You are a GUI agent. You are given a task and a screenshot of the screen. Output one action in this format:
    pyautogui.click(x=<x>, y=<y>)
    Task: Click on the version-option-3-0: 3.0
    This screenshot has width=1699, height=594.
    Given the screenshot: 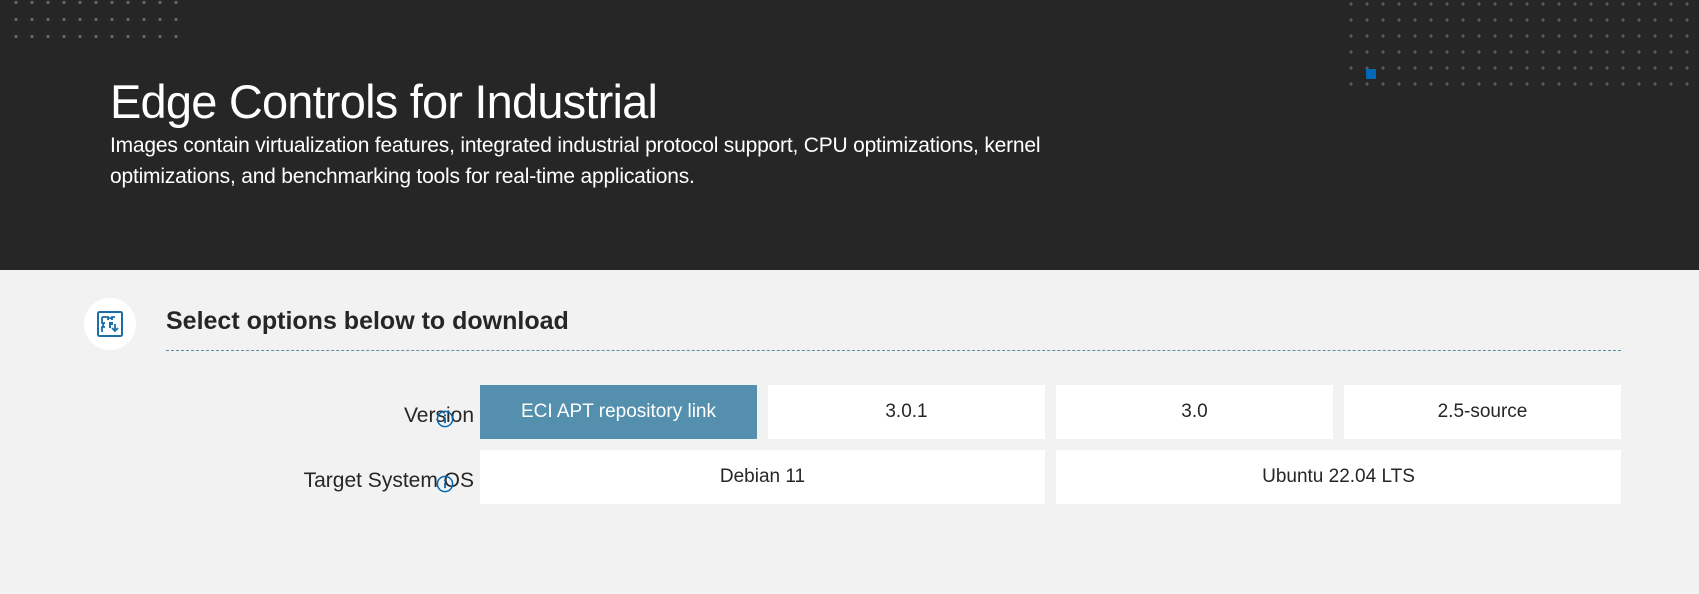 What is the action you would take?
    pyautogui.click(x=1194, y=412)
    